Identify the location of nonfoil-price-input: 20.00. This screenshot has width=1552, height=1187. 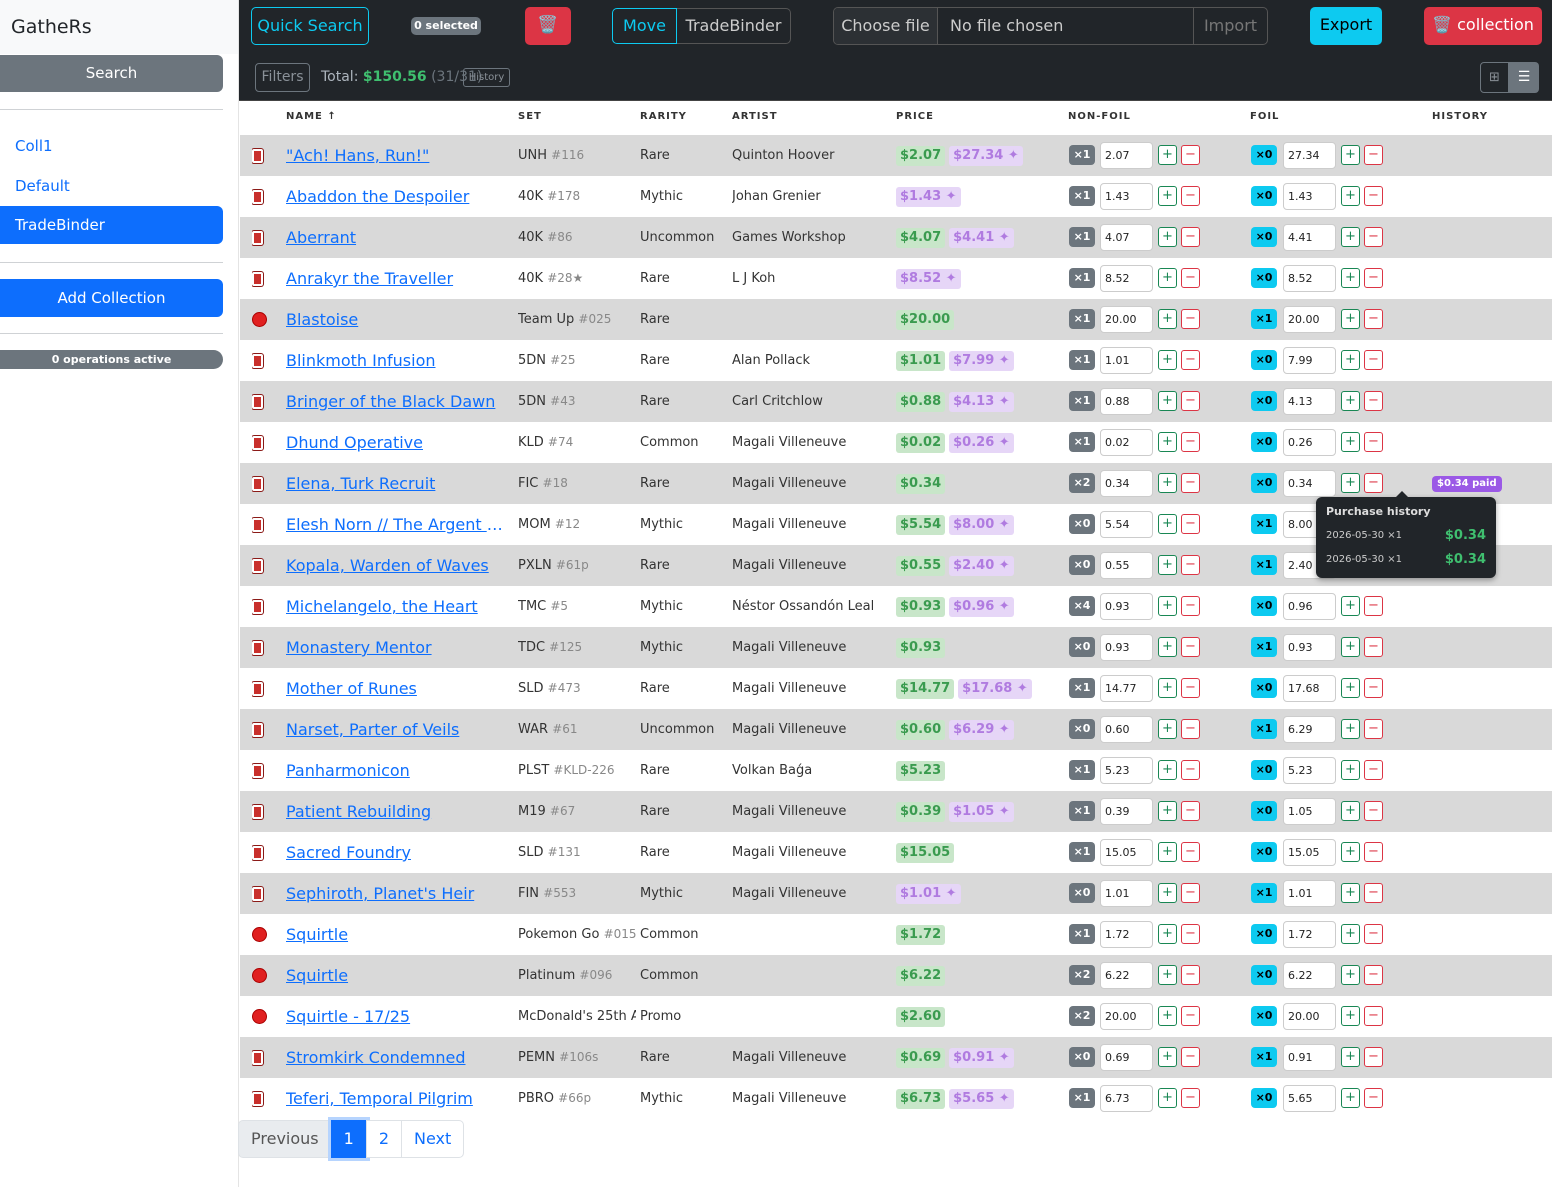
(1126, 1016).